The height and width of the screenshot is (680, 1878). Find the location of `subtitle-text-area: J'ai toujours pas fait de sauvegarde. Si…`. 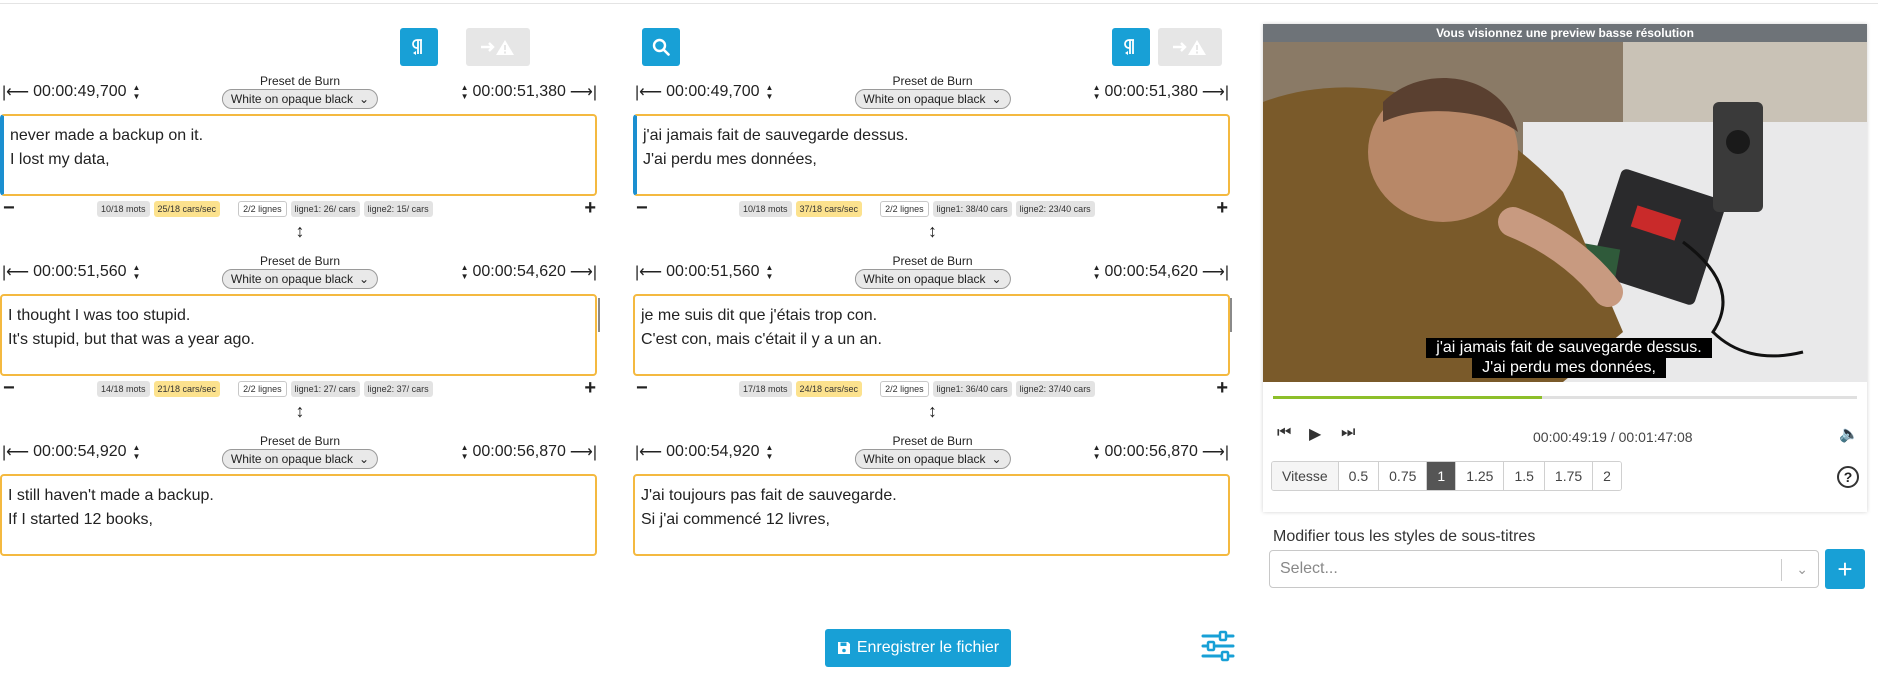

subtitle-text-area: J'ai toujours pas fait de sauvegarde. Si… is located at coordinates (931, 515).